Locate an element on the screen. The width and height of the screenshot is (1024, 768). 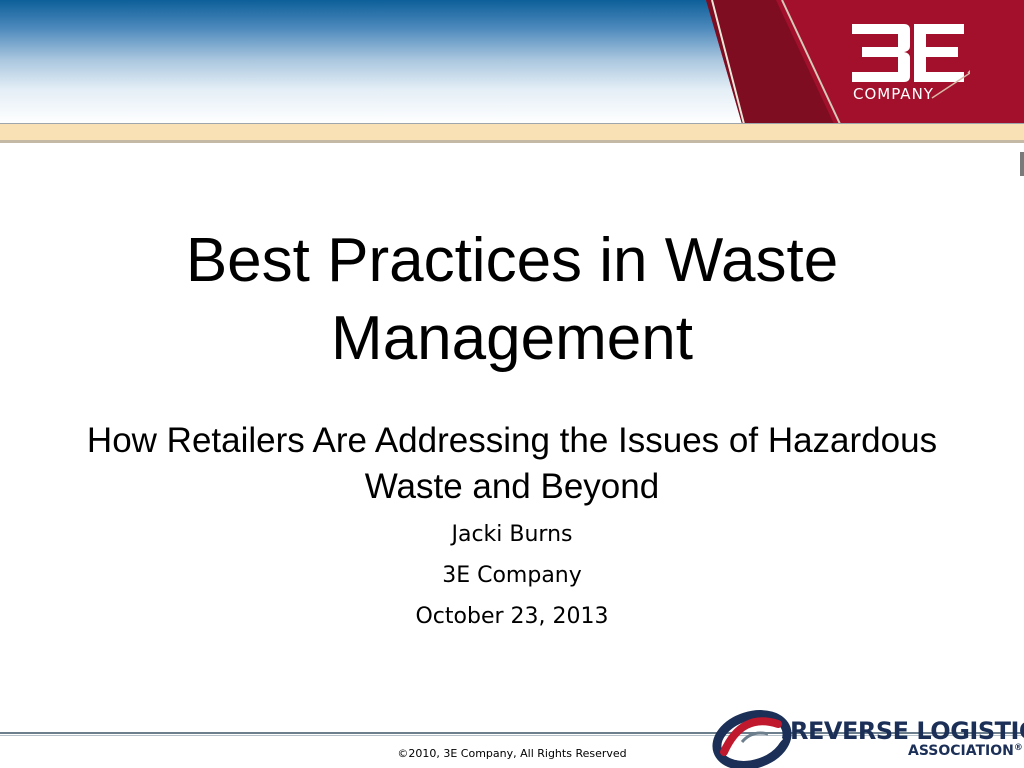
rla-subtitle: ASSOCIATION® is located at coordinates (965, 751).